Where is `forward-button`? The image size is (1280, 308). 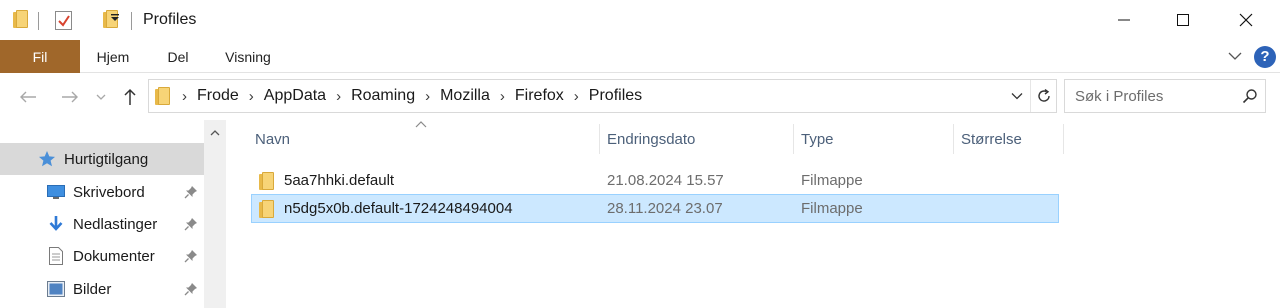 forward-button is located at coordinates (70, 97).